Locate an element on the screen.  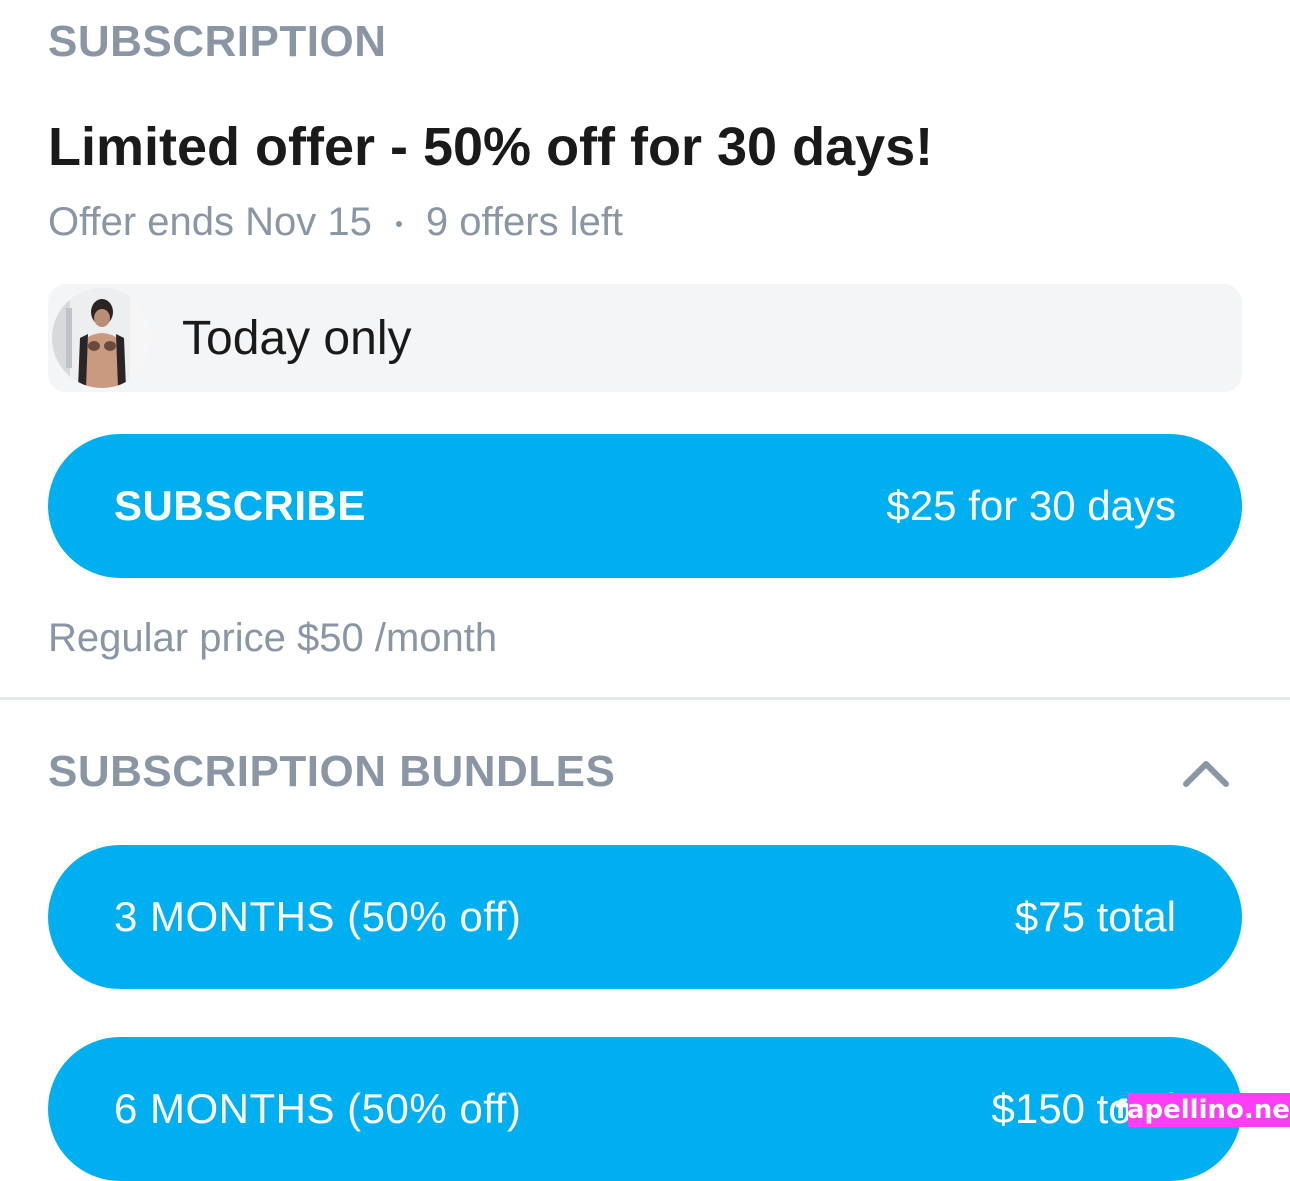
section-divider is located at coordinates (645, 698).